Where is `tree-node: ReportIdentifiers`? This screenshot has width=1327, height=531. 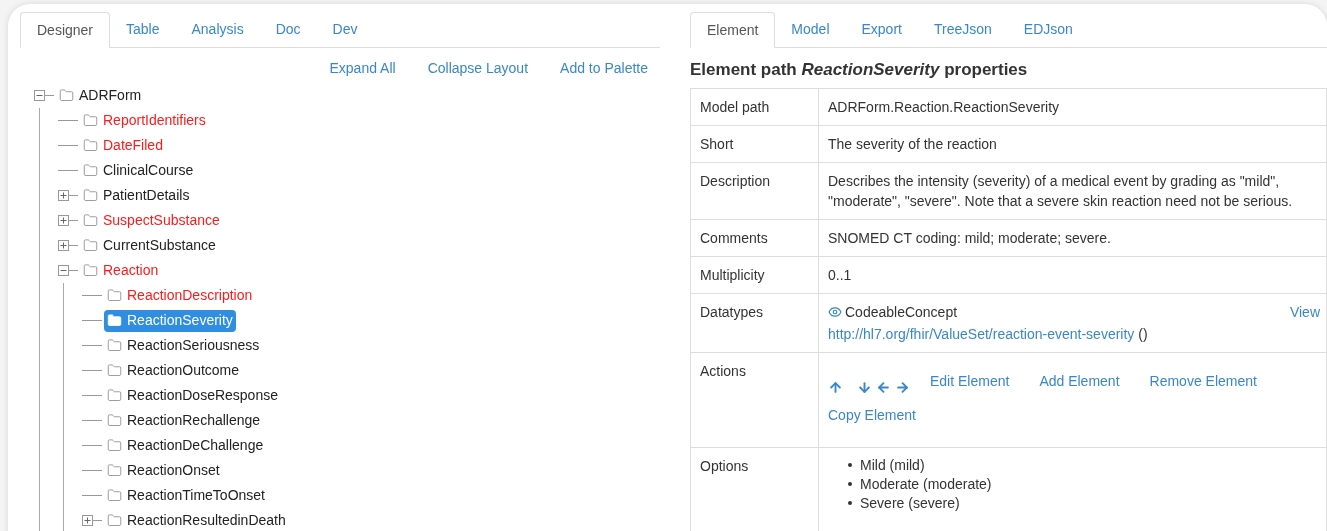 tree-node: ReportIdentifiers is located at coordinates (144, 120).